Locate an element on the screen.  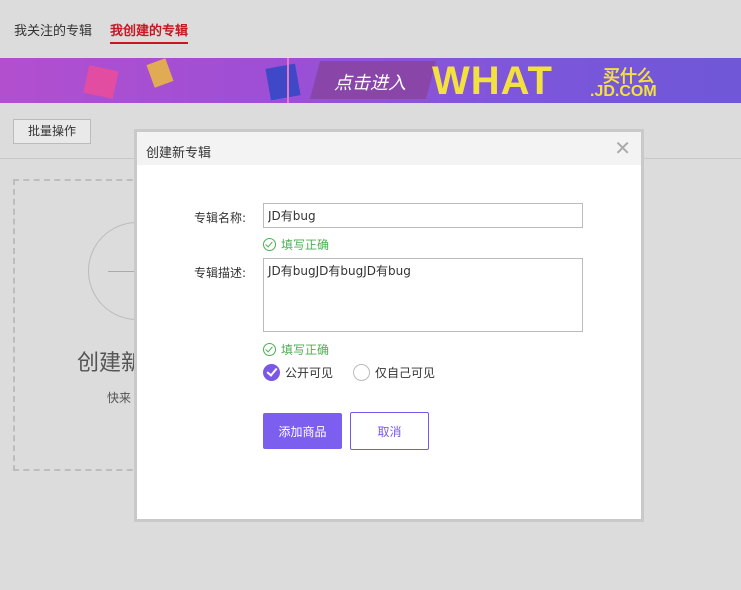
tab-bar: 我关注的专辑 我创建的专辑 is located at coordinates (370, 29).